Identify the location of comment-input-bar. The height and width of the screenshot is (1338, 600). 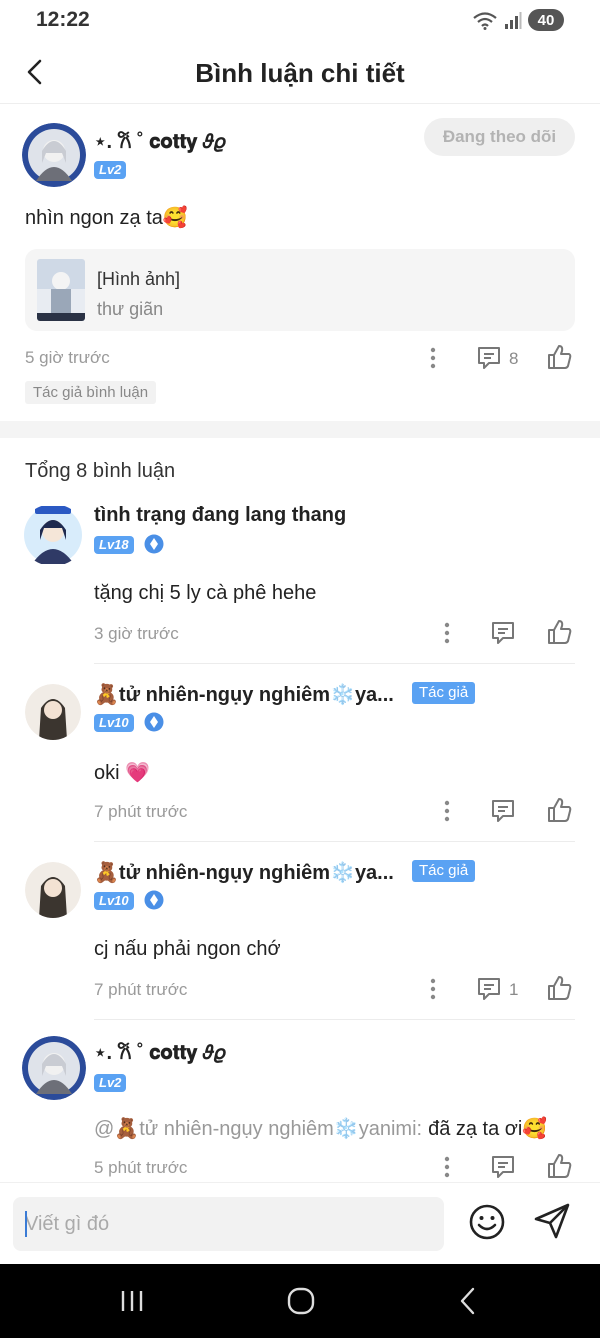
(300, 1223).